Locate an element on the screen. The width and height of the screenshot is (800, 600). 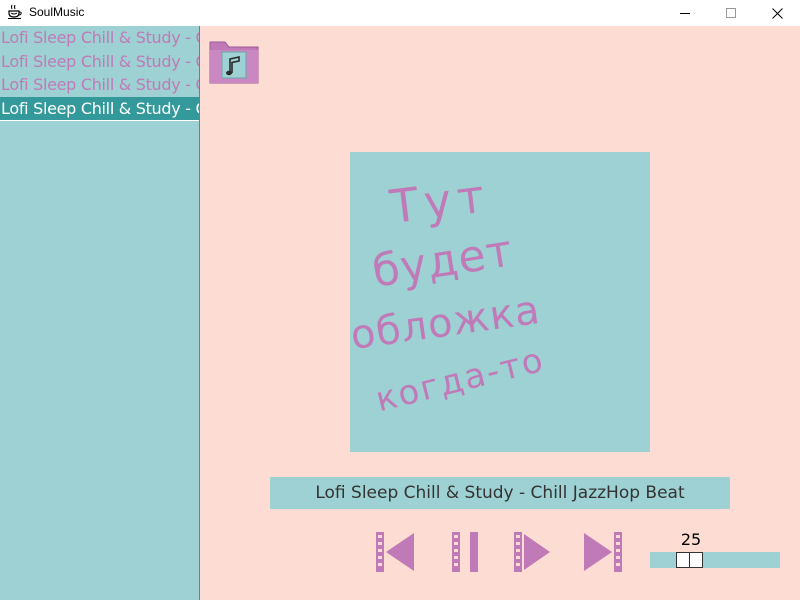
close-button is located at coordinates (777, 13).